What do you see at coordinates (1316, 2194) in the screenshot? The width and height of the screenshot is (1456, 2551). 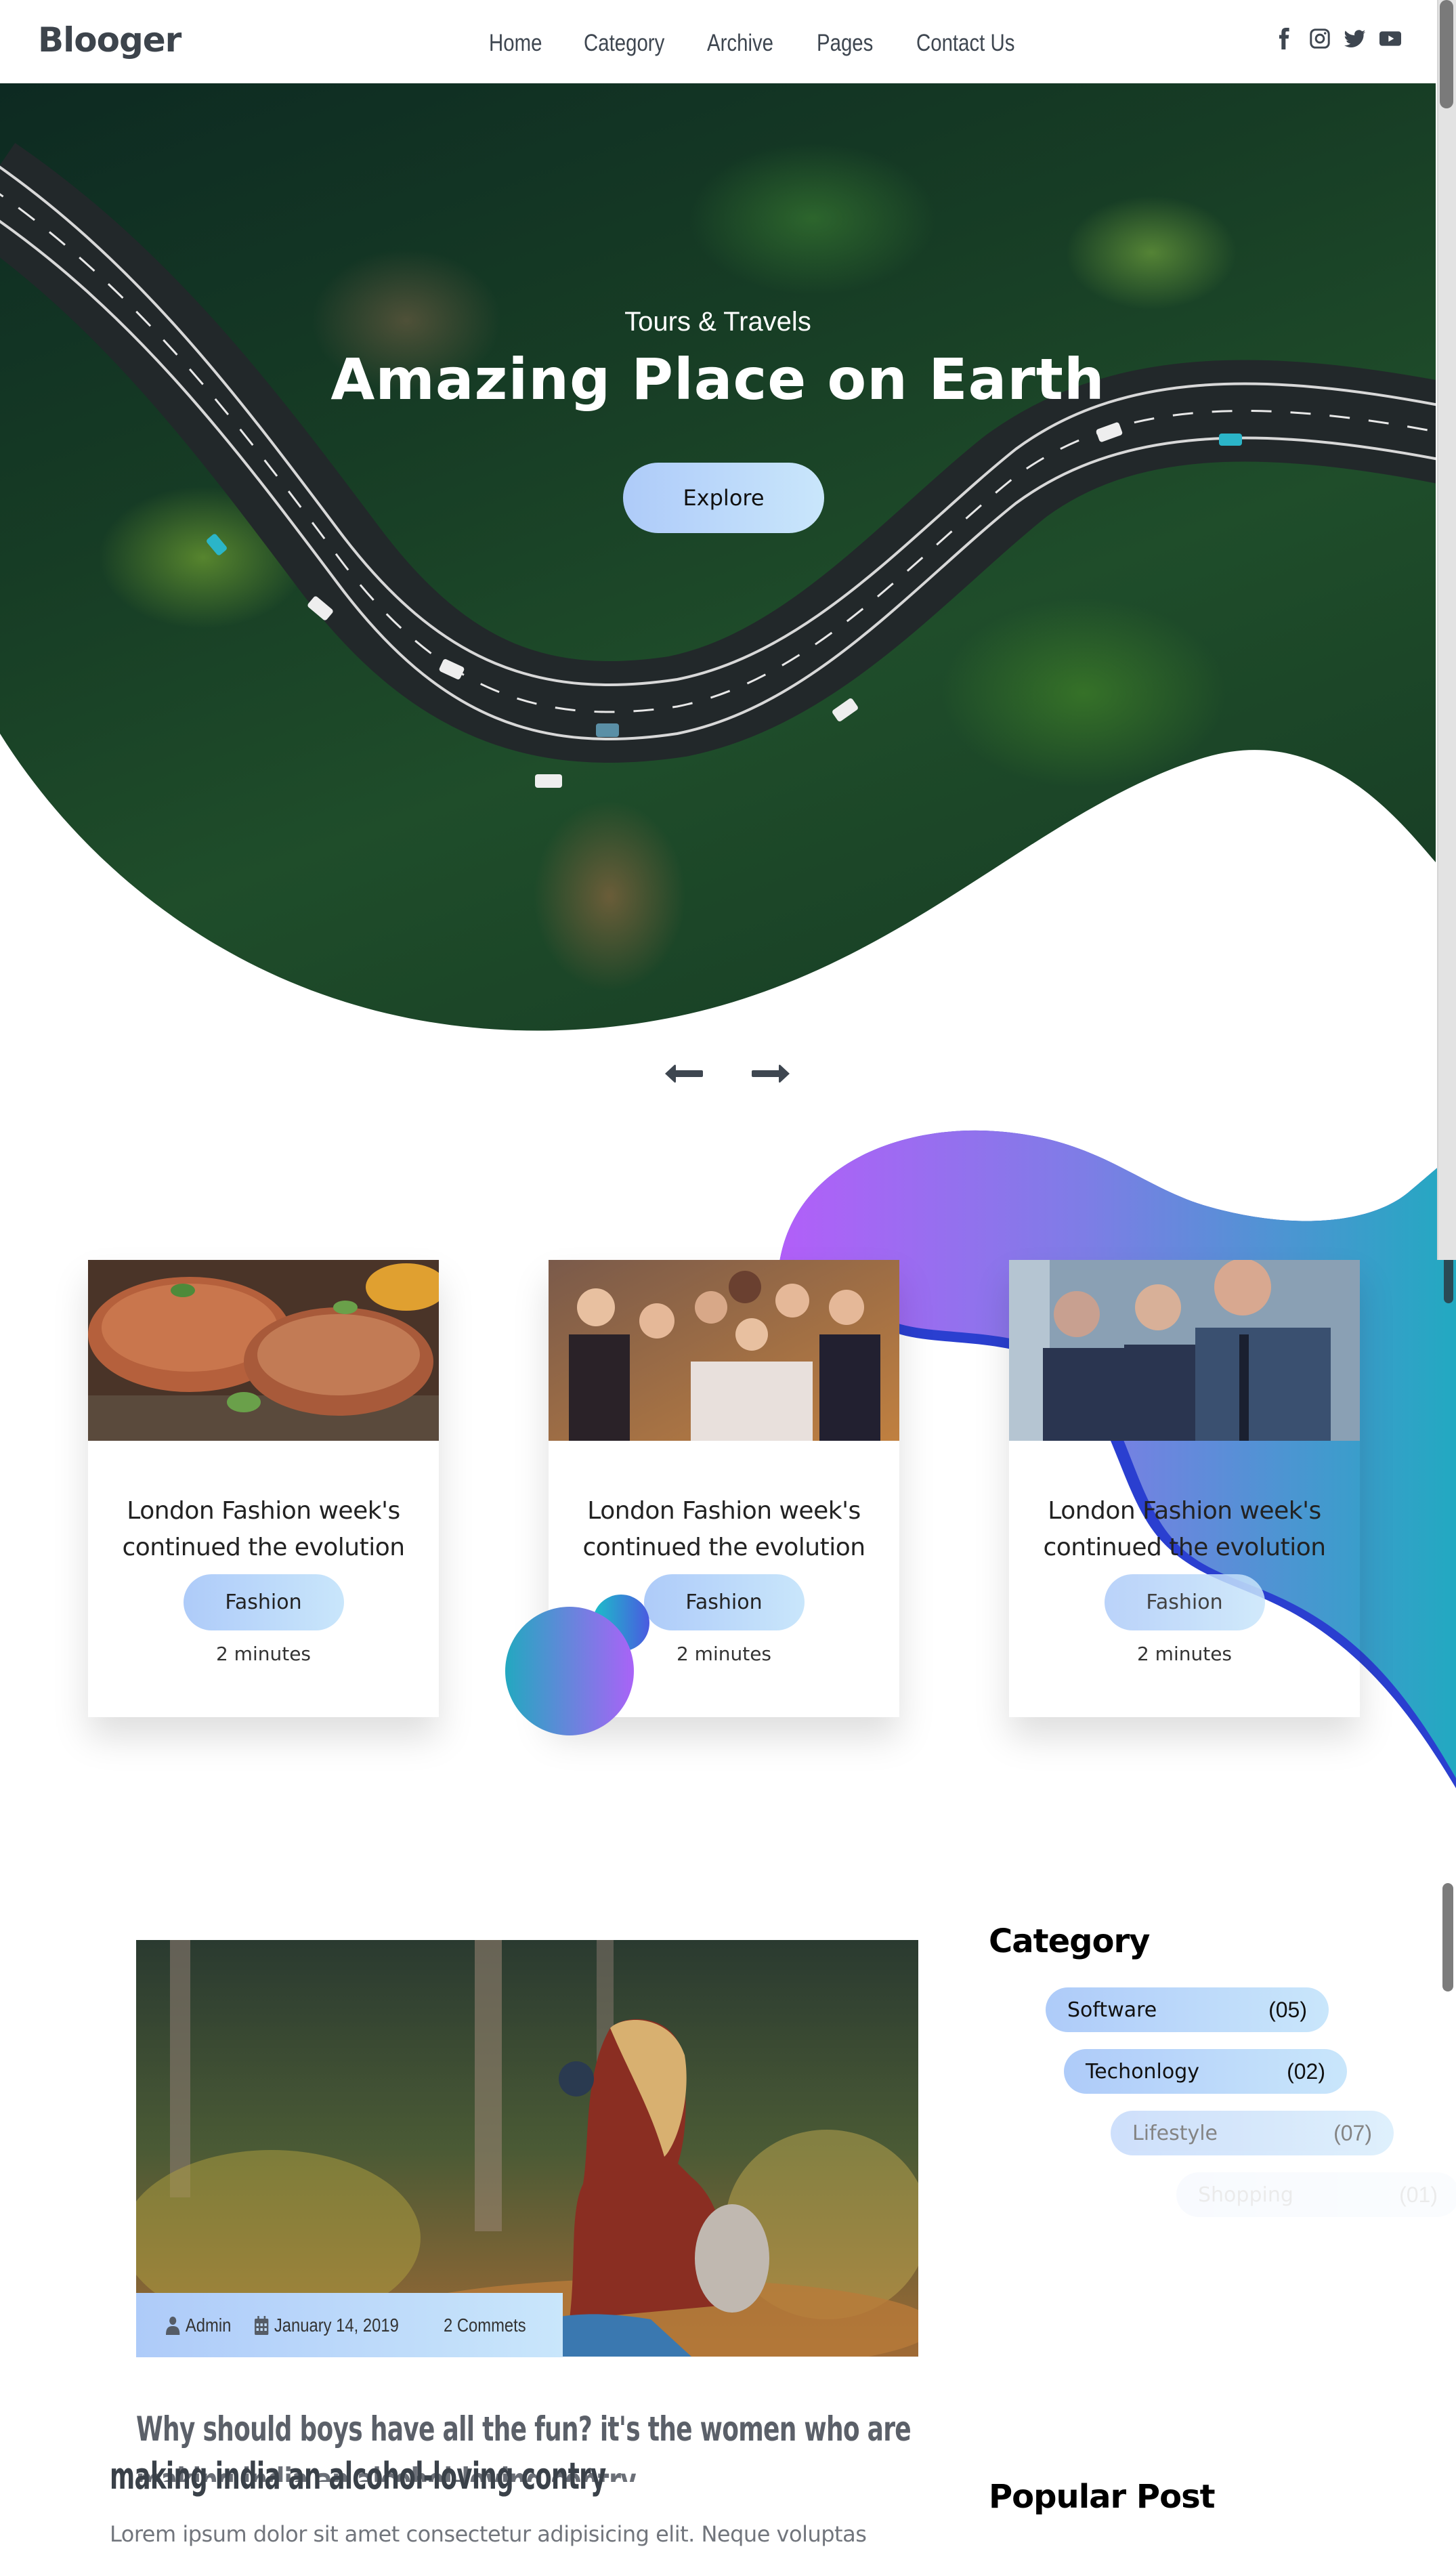 I see `category-item-shopping: Shopping (01)` at bounding box center [1316, 2194].